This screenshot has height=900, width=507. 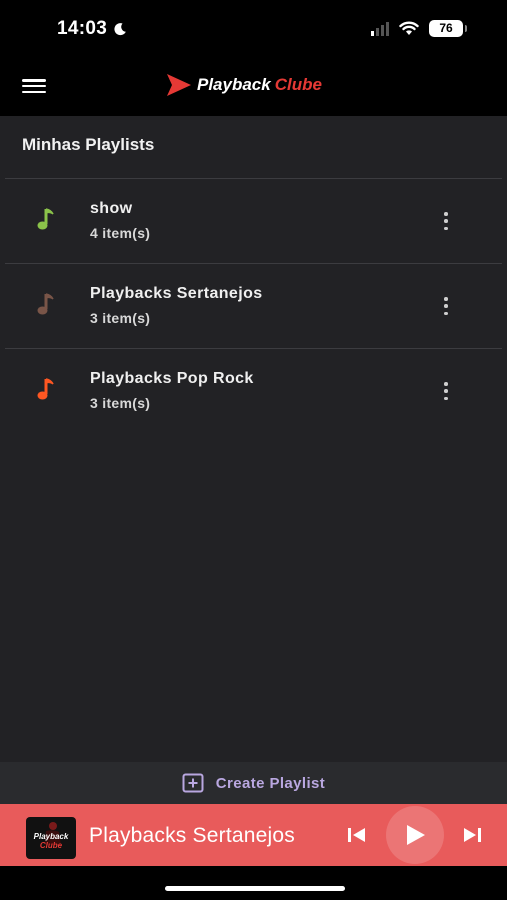 What do you see at coordinates (192, 835) in the screenshot?
I see `now-playing-title: Playbacks Sertanejos` at bounding box center [192, 835].